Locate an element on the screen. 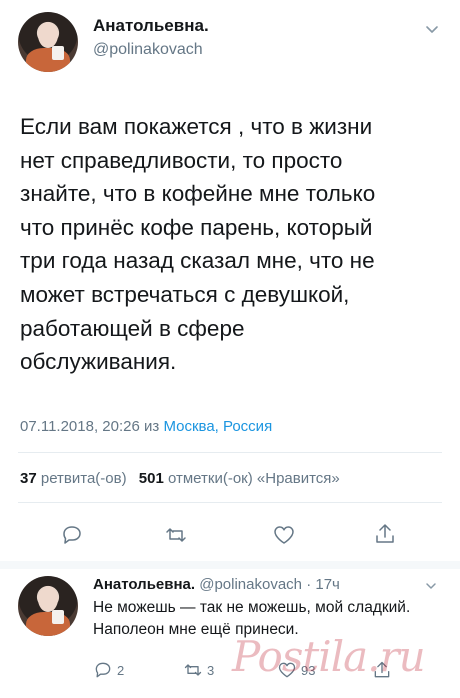 The height and width of the screenshot is (698, 460). reply-retweet-button: 3 is located at coordinates (198, 670).